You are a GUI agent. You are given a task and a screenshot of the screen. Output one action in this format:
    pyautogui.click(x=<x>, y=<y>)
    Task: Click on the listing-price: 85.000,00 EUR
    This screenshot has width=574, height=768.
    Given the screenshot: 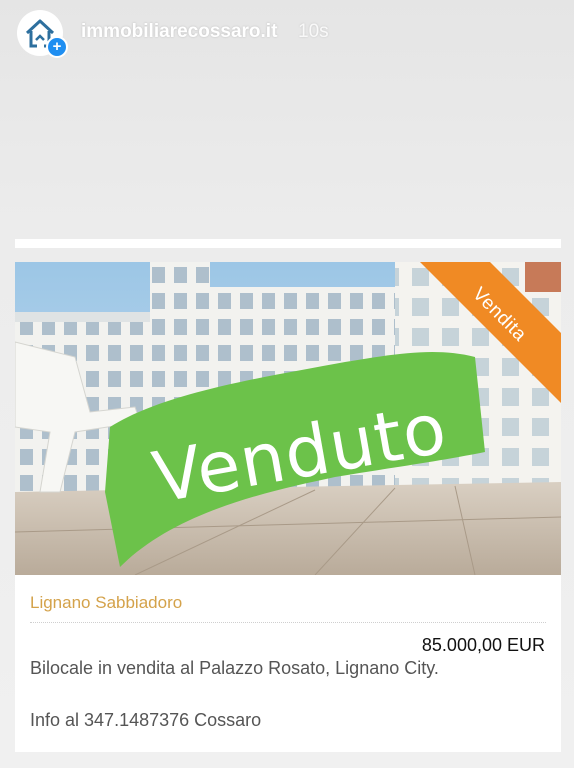 What is the action you would take?
    pyautogui.click(x=483, y=645)
    